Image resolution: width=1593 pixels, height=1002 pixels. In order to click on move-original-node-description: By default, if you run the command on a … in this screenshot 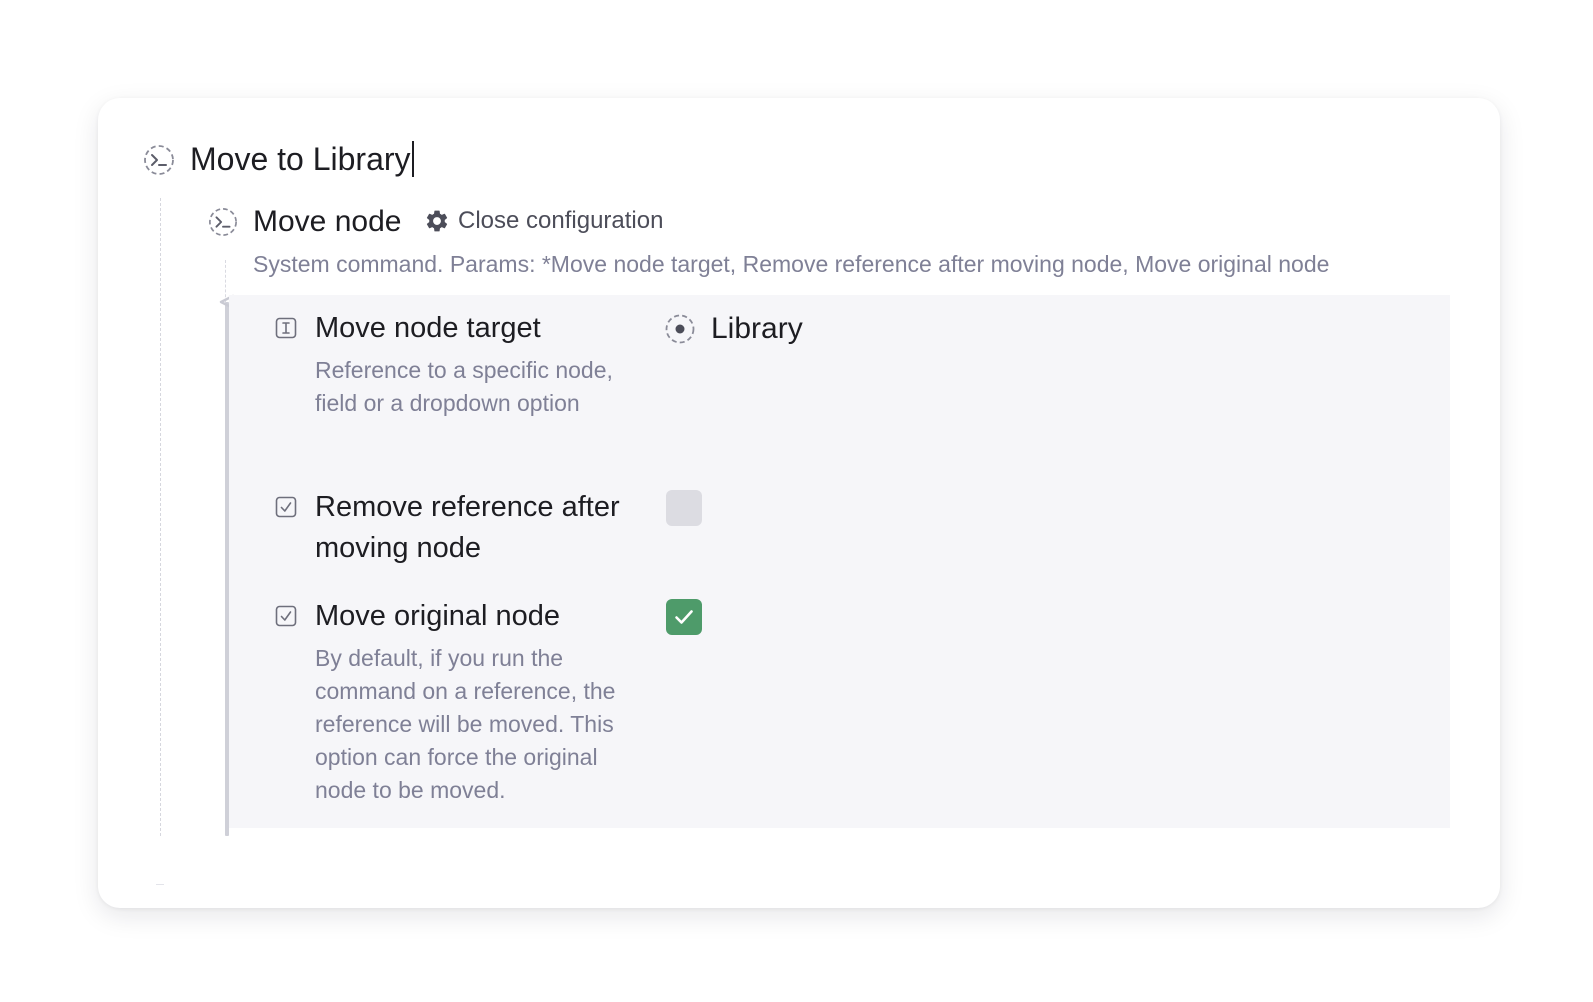, I will do `click(465, 724)`.